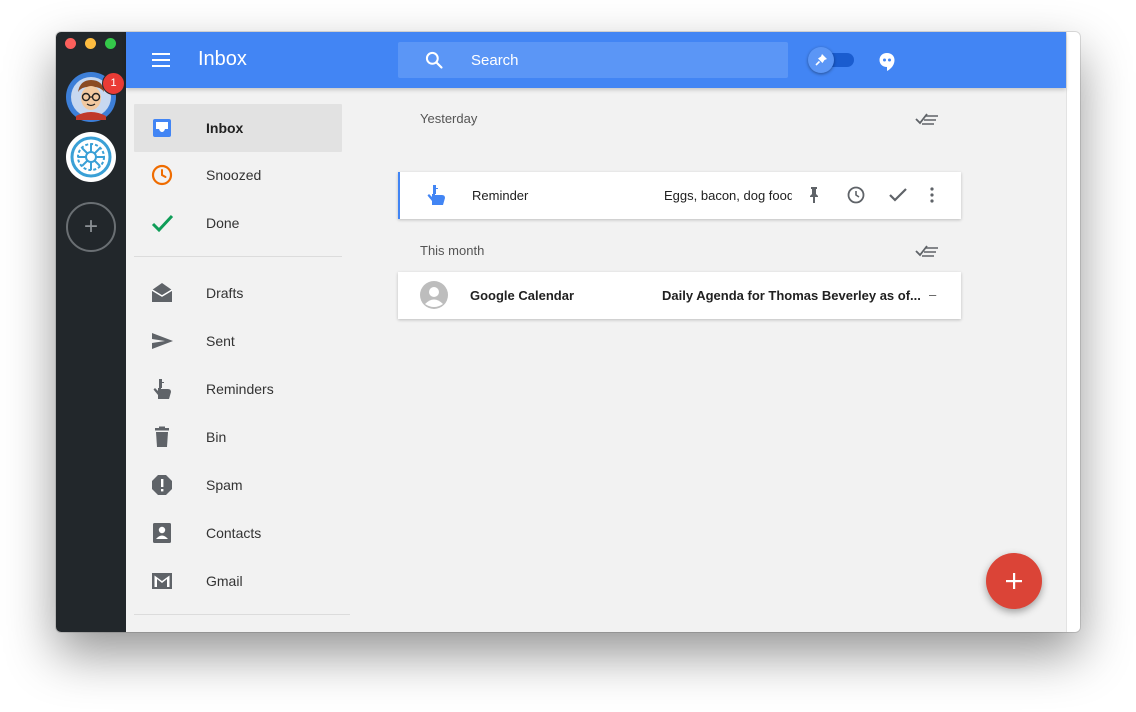 This screenshot has height=712, width=1136. What do you see at coordinates (234, 533) in the screenshot?
I see `sidebar-item-label: Contacts` at bounding box center [234, 533].